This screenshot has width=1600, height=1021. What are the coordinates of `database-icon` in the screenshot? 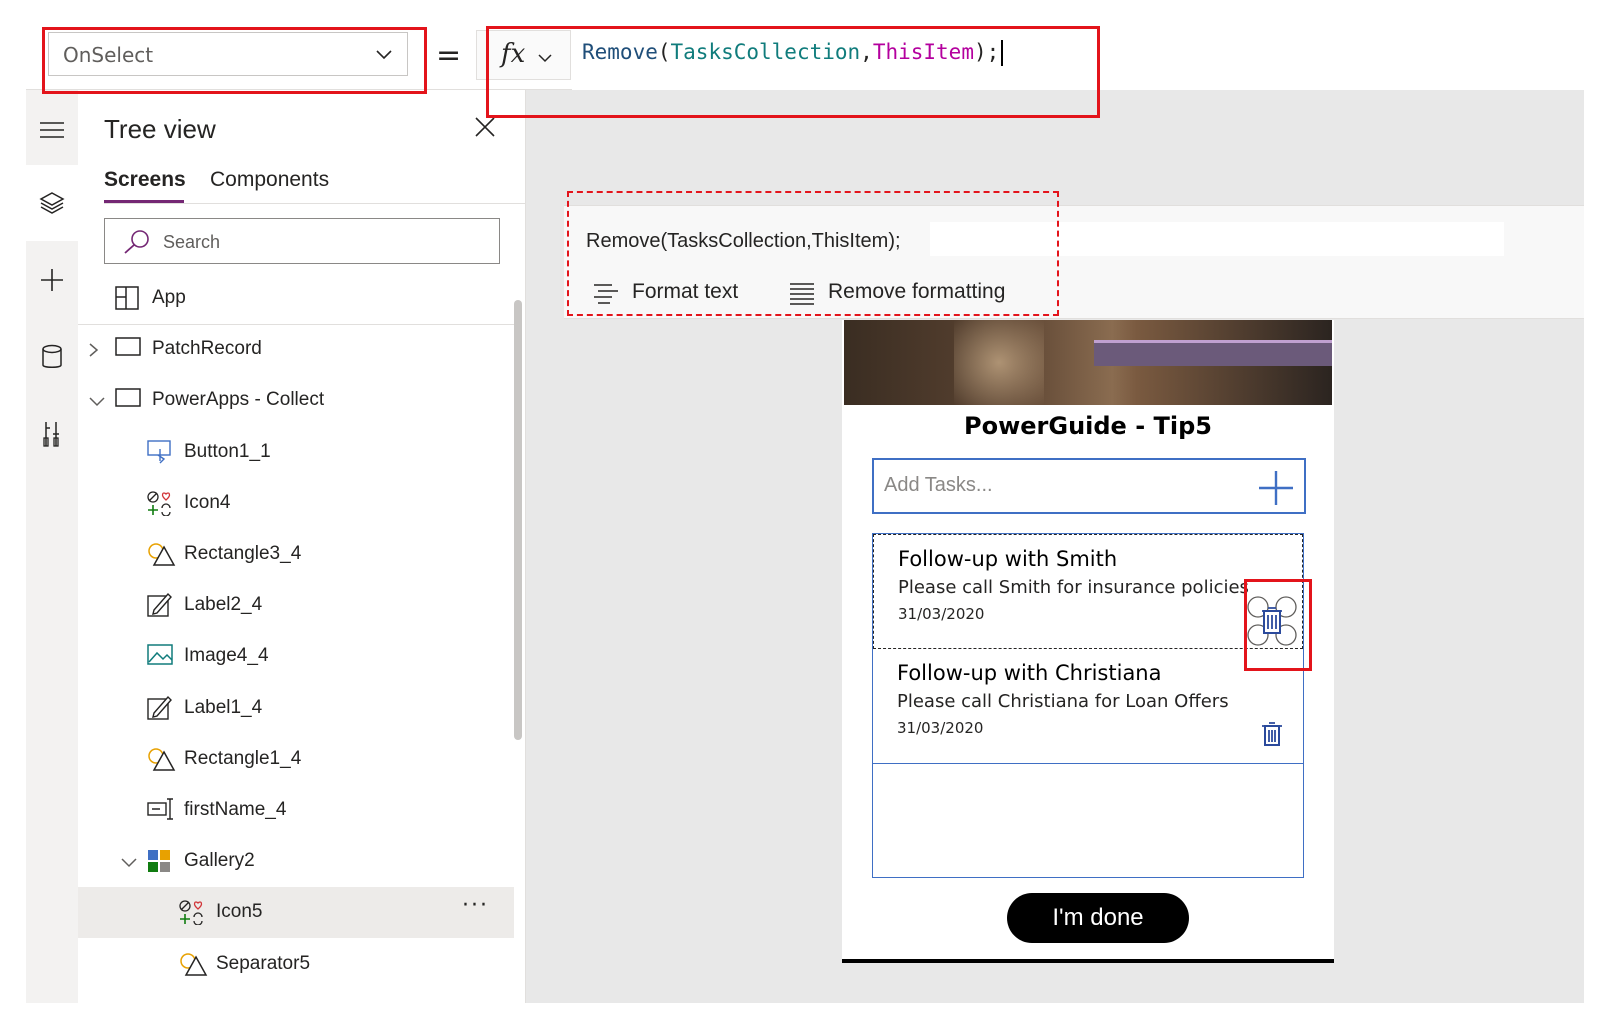 It's located at (52, 356).